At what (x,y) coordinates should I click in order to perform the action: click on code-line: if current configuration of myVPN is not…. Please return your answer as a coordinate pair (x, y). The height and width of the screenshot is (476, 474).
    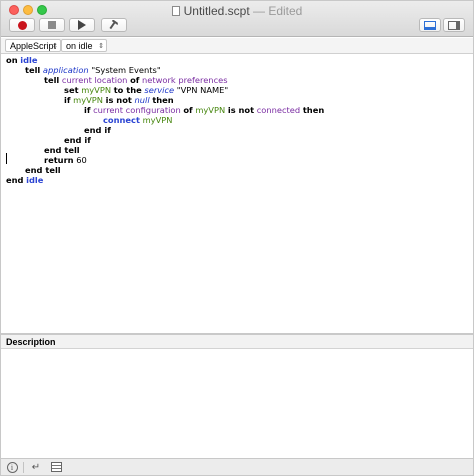
    Looking at the image, I should click on (204, 110).